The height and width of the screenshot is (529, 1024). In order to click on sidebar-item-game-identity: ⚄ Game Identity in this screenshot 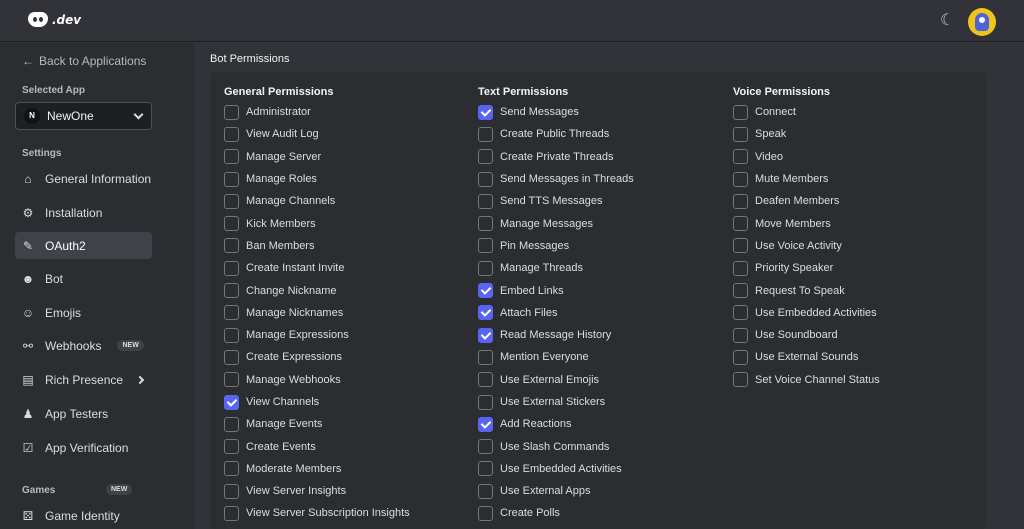, I will do `click(83, 515)`.